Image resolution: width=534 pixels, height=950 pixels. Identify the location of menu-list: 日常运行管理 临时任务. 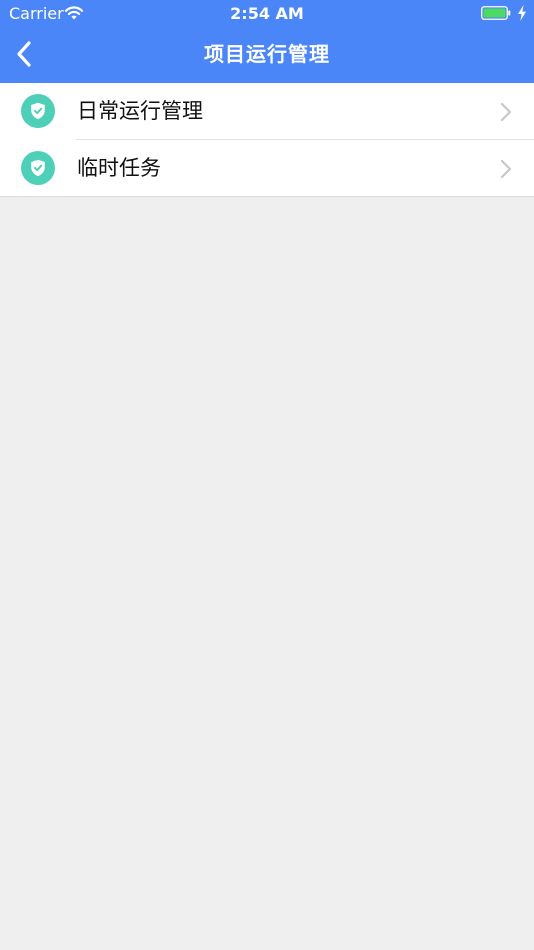
(267, 140).